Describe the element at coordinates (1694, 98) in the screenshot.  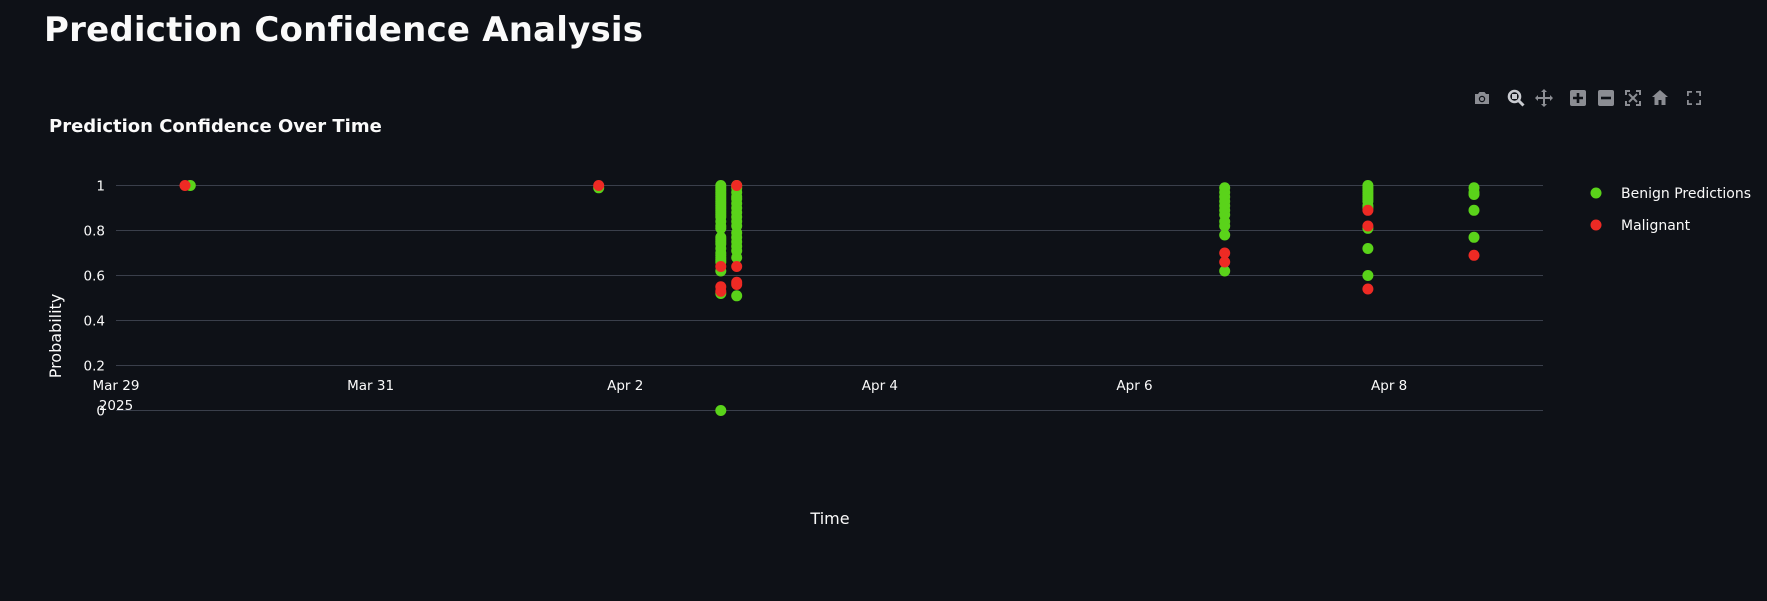
I see `fullscreen-icon` at that location.